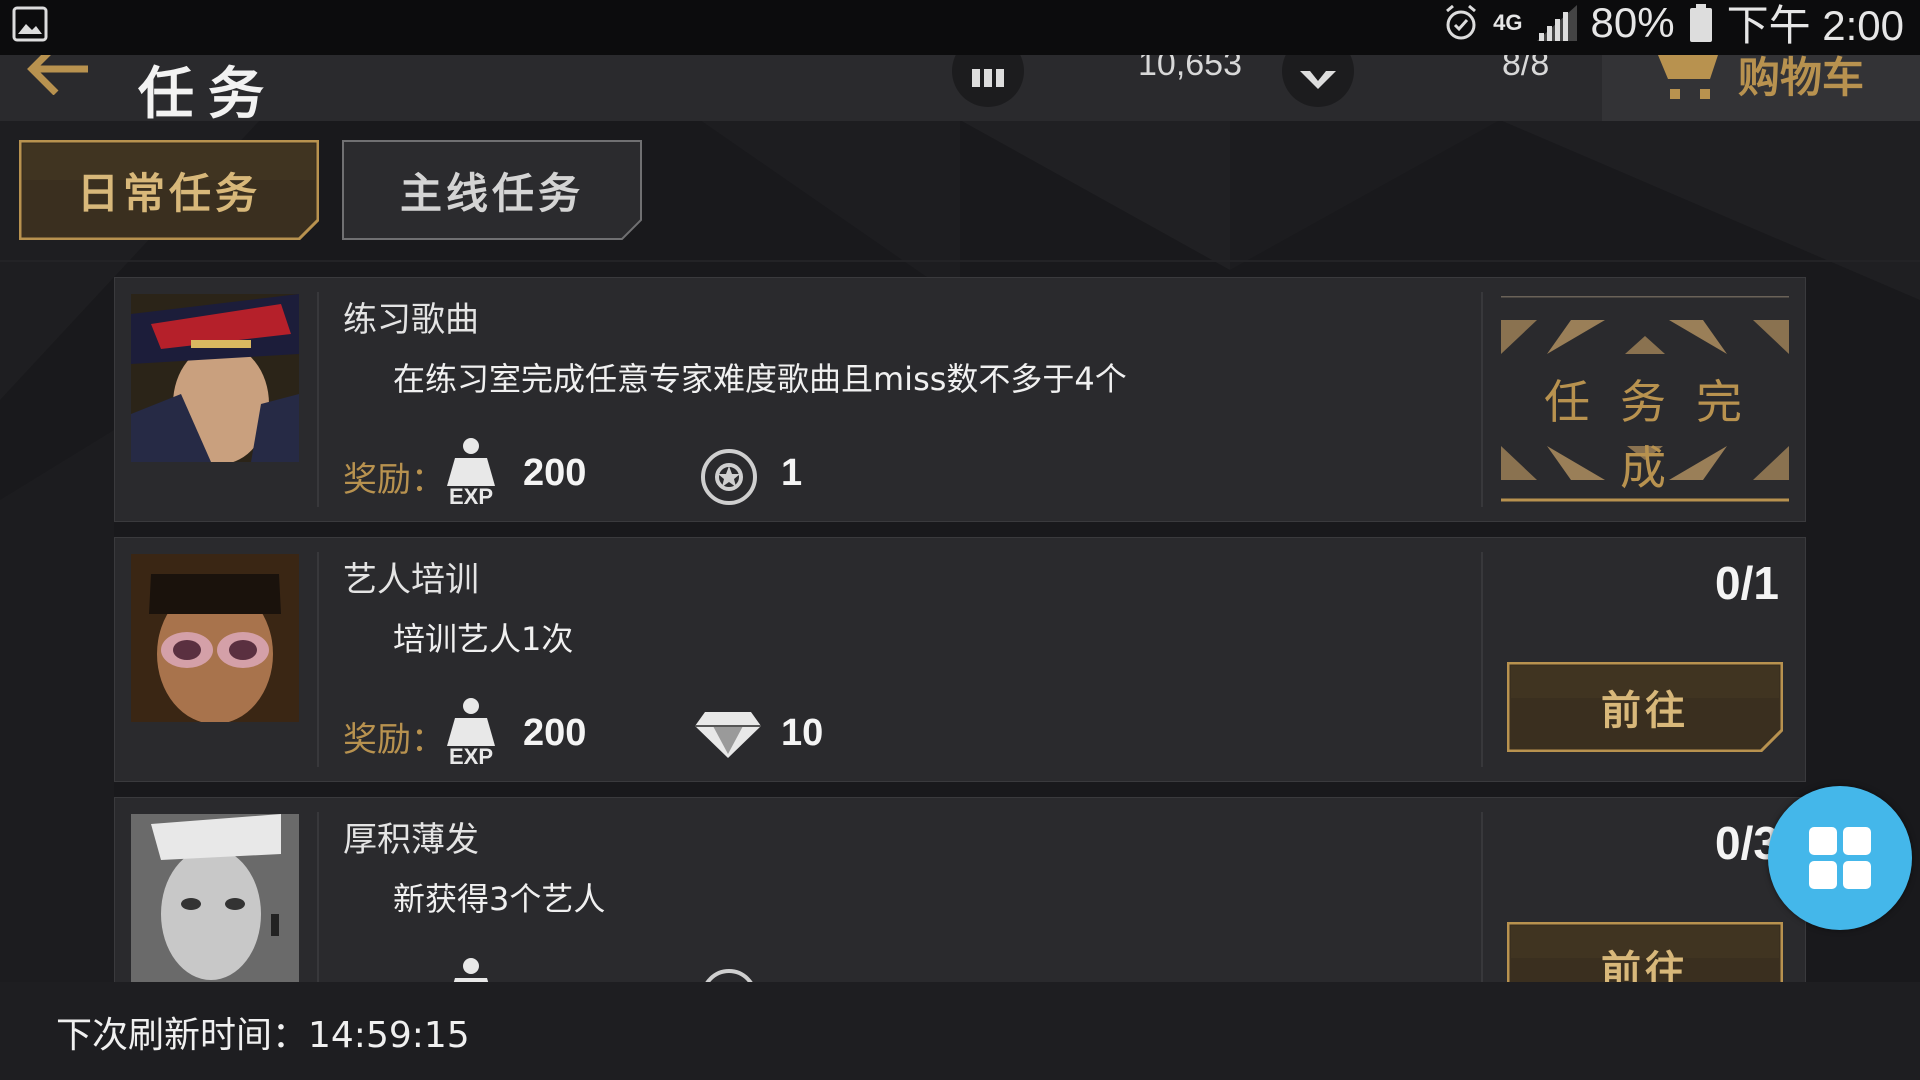 The image size is (1920, 1080). I want to click on stamina-value: 8/8, so click(1526, 69).